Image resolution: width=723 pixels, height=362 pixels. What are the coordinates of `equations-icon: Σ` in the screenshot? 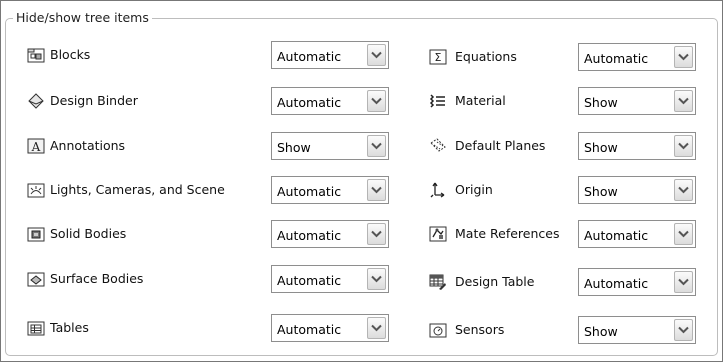 It's located at (438, 57).